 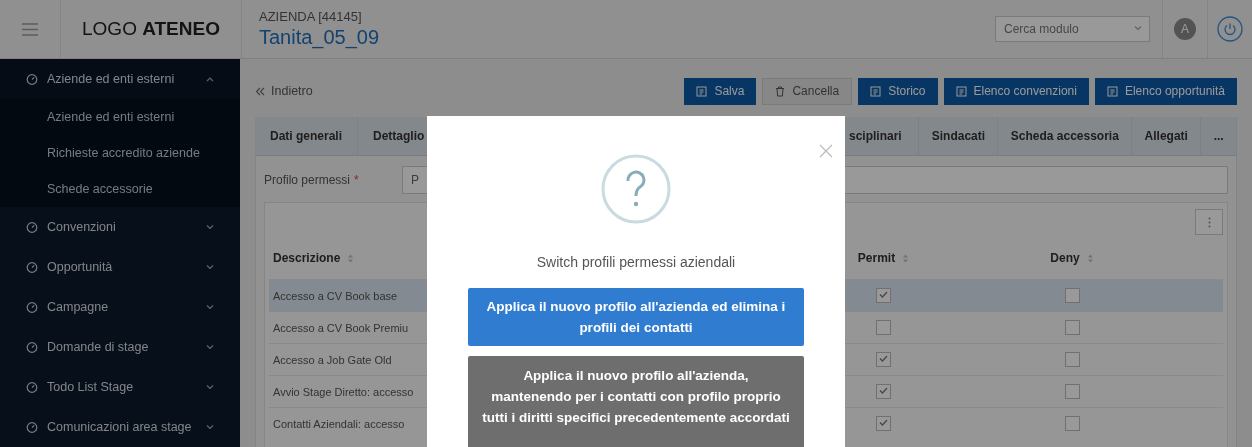 I want to click on menu-icon, so click(x=30, y=29).